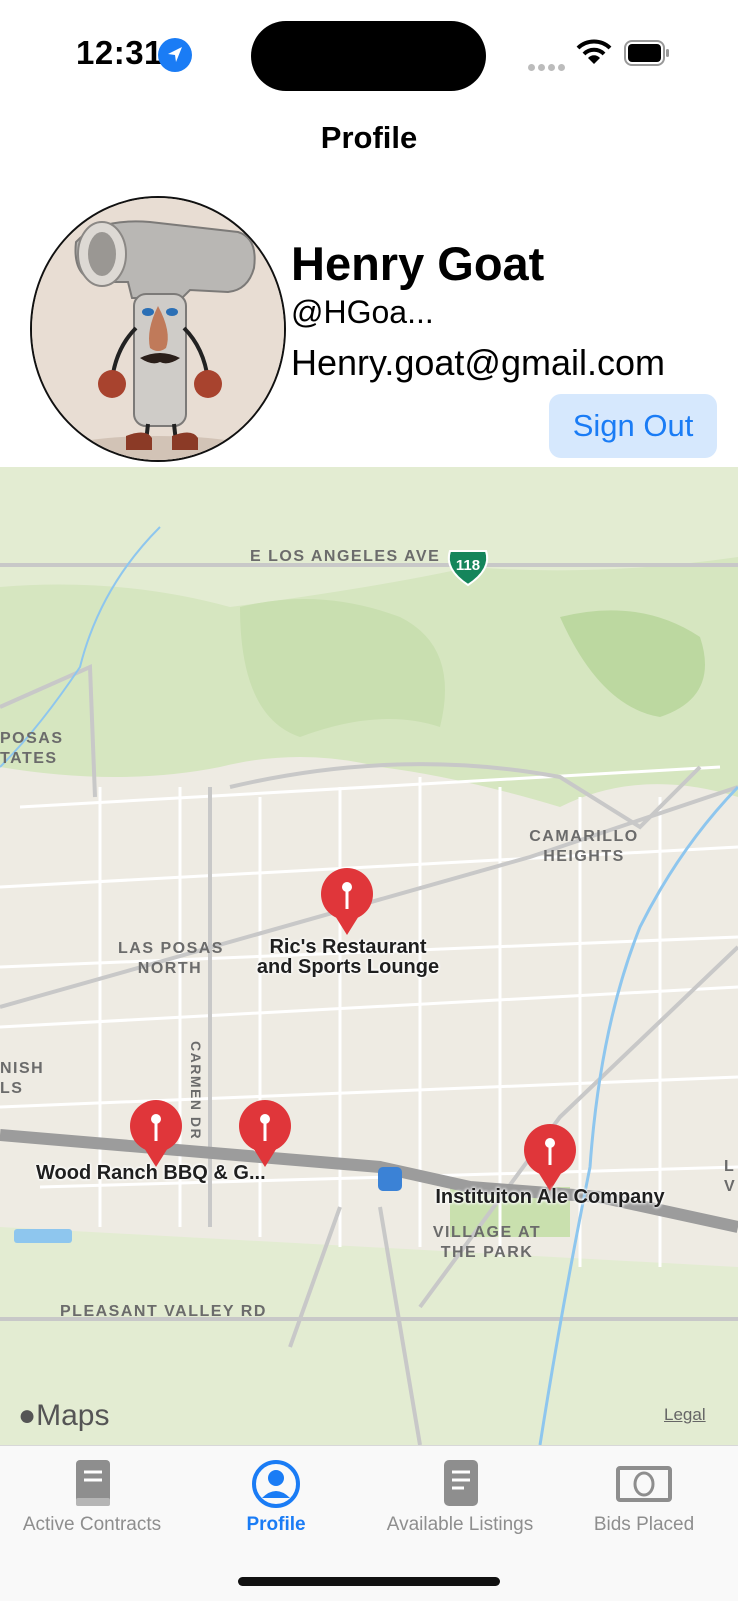 The image size is (738, 1601). What do you see at coordinates (468, 565) in the screenshot?
I see `highway-118-shield-label: 118` at bounding box center [468, 565].